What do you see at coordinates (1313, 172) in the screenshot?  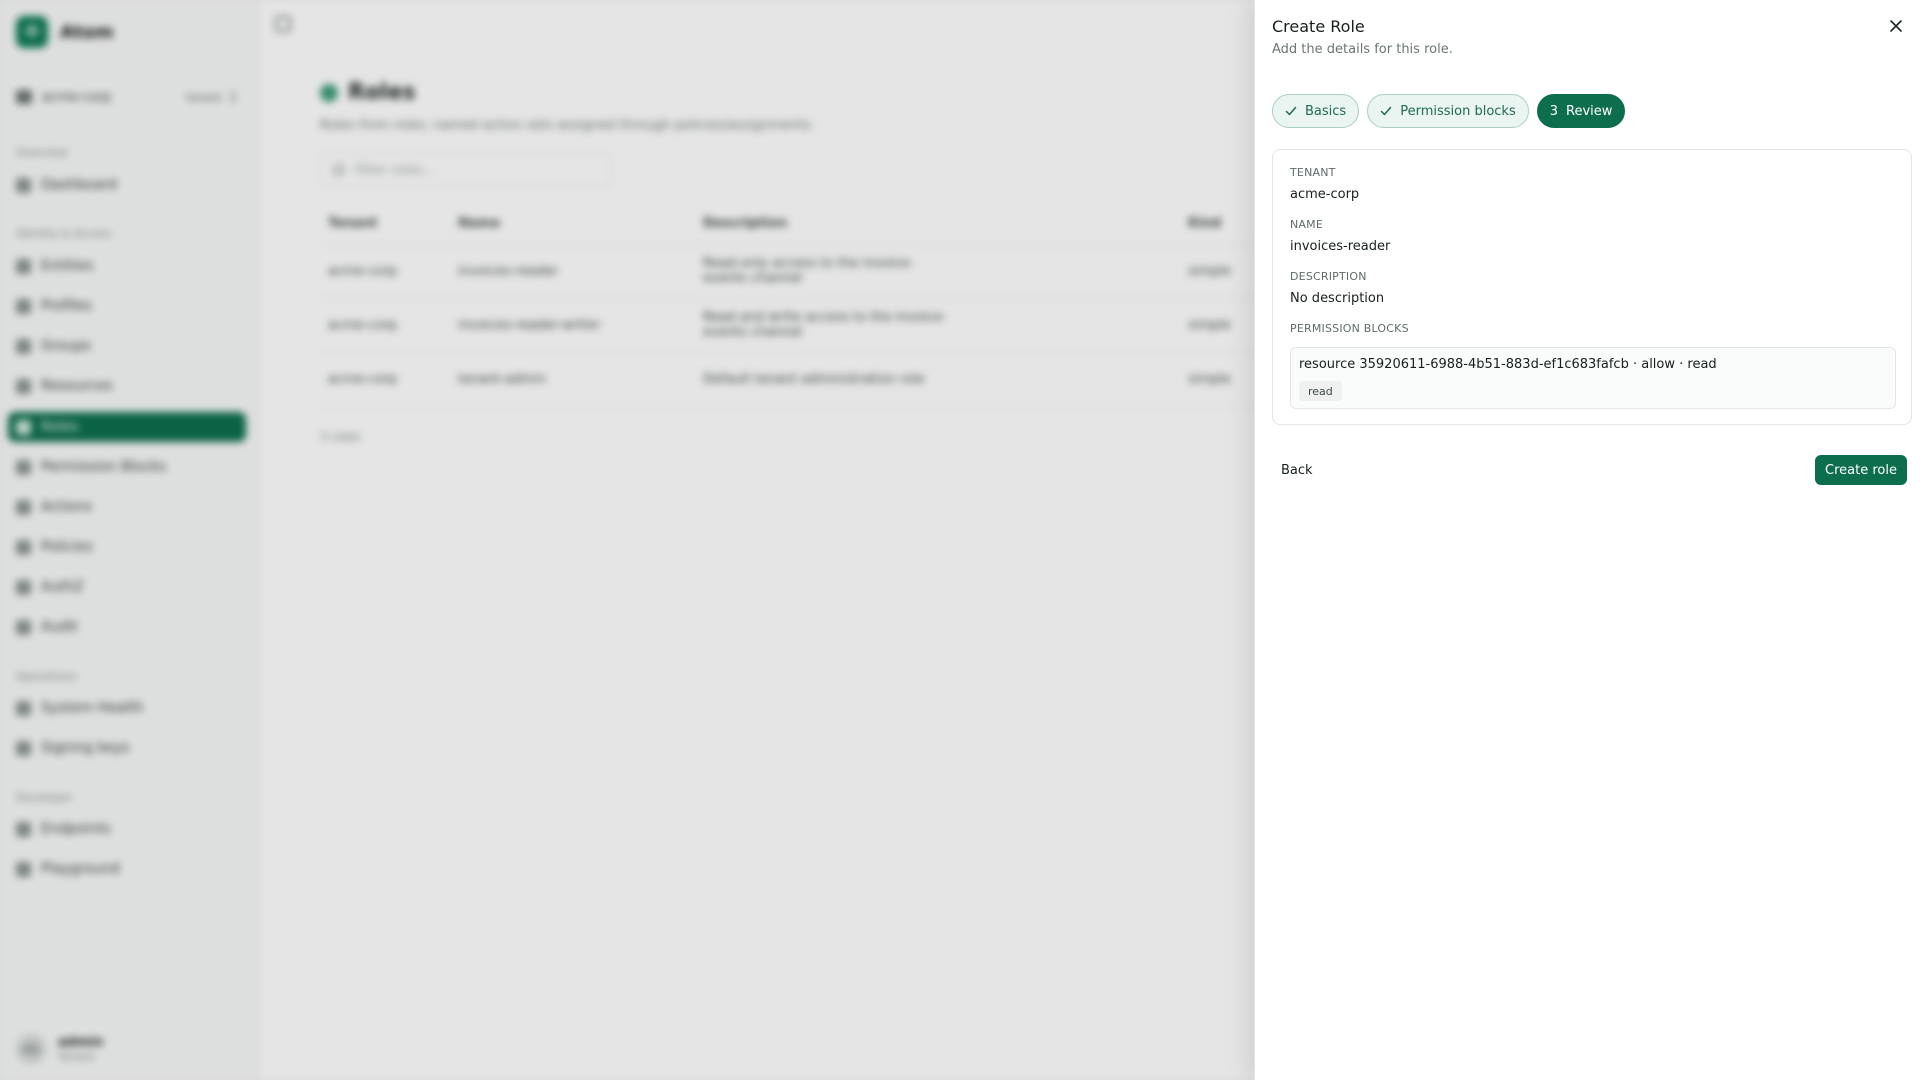 I see `tenant-label: TENANT` at bounding box center [1313, 172].